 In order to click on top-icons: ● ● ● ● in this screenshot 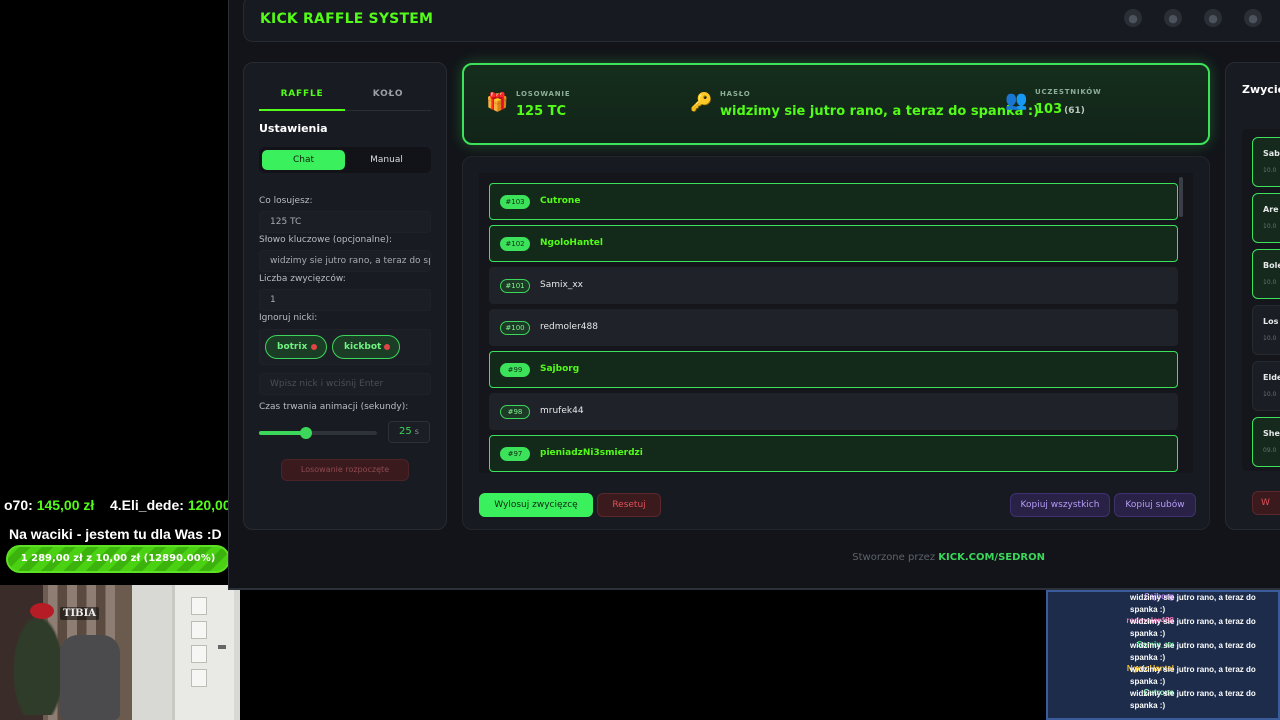, I will do `click(1202, 18)`.